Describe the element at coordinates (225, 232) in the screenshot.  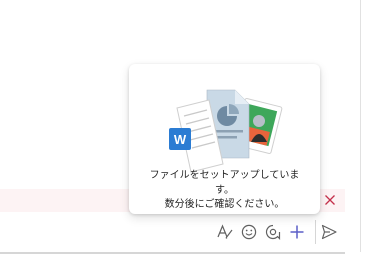
I see `format-icon` at that location.